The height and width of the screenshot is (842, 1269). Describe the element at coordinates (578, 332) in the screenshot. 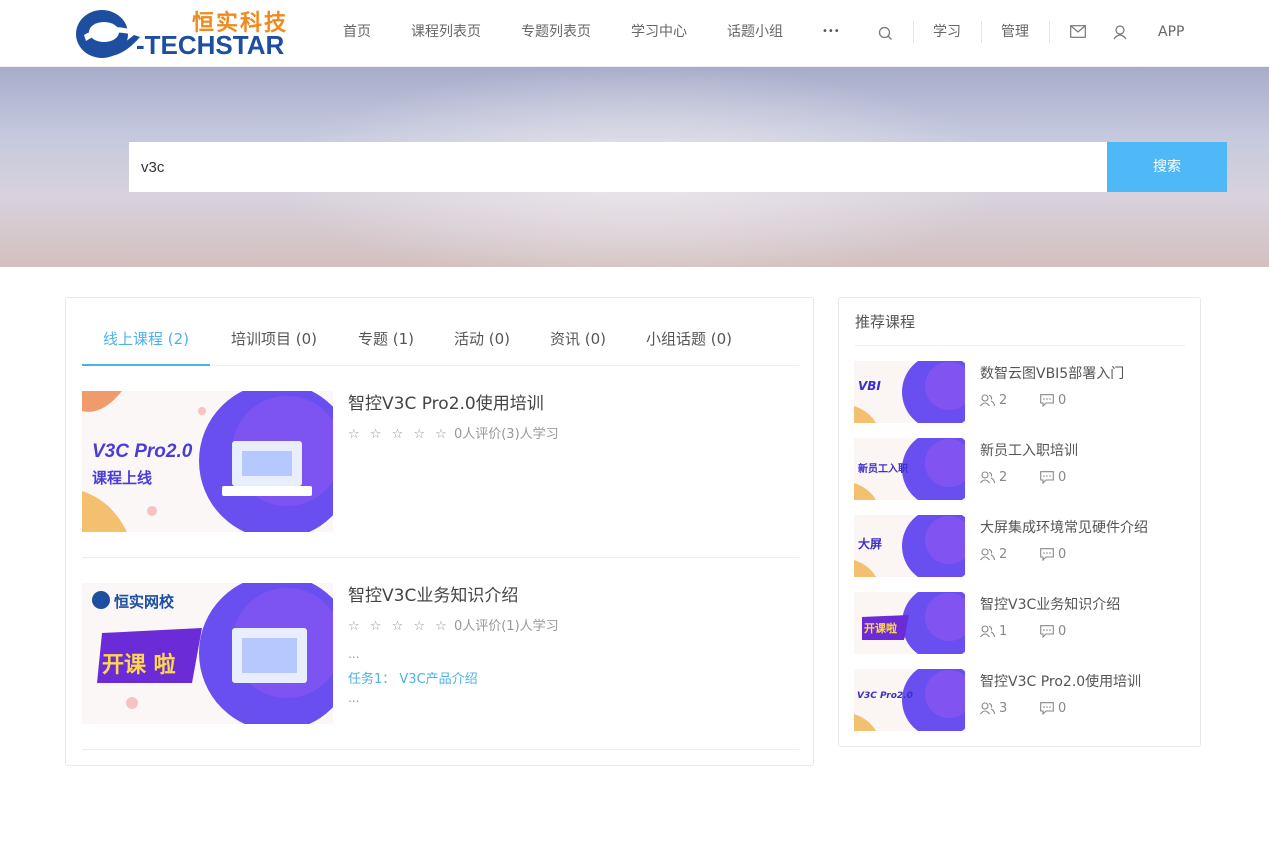

I see `tab-news: 资讯 (0)` at that location.